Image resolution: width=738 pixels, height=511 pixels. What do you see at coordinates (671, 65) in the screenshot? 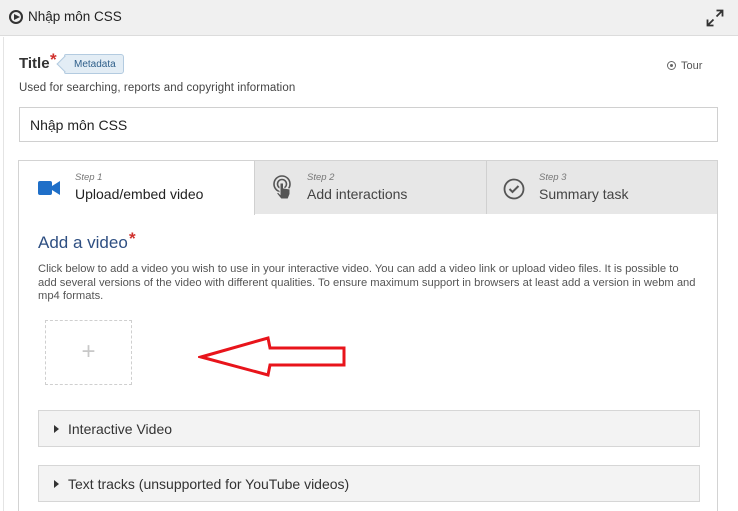
I see `tour-icon` at bounding box center [671, 65].